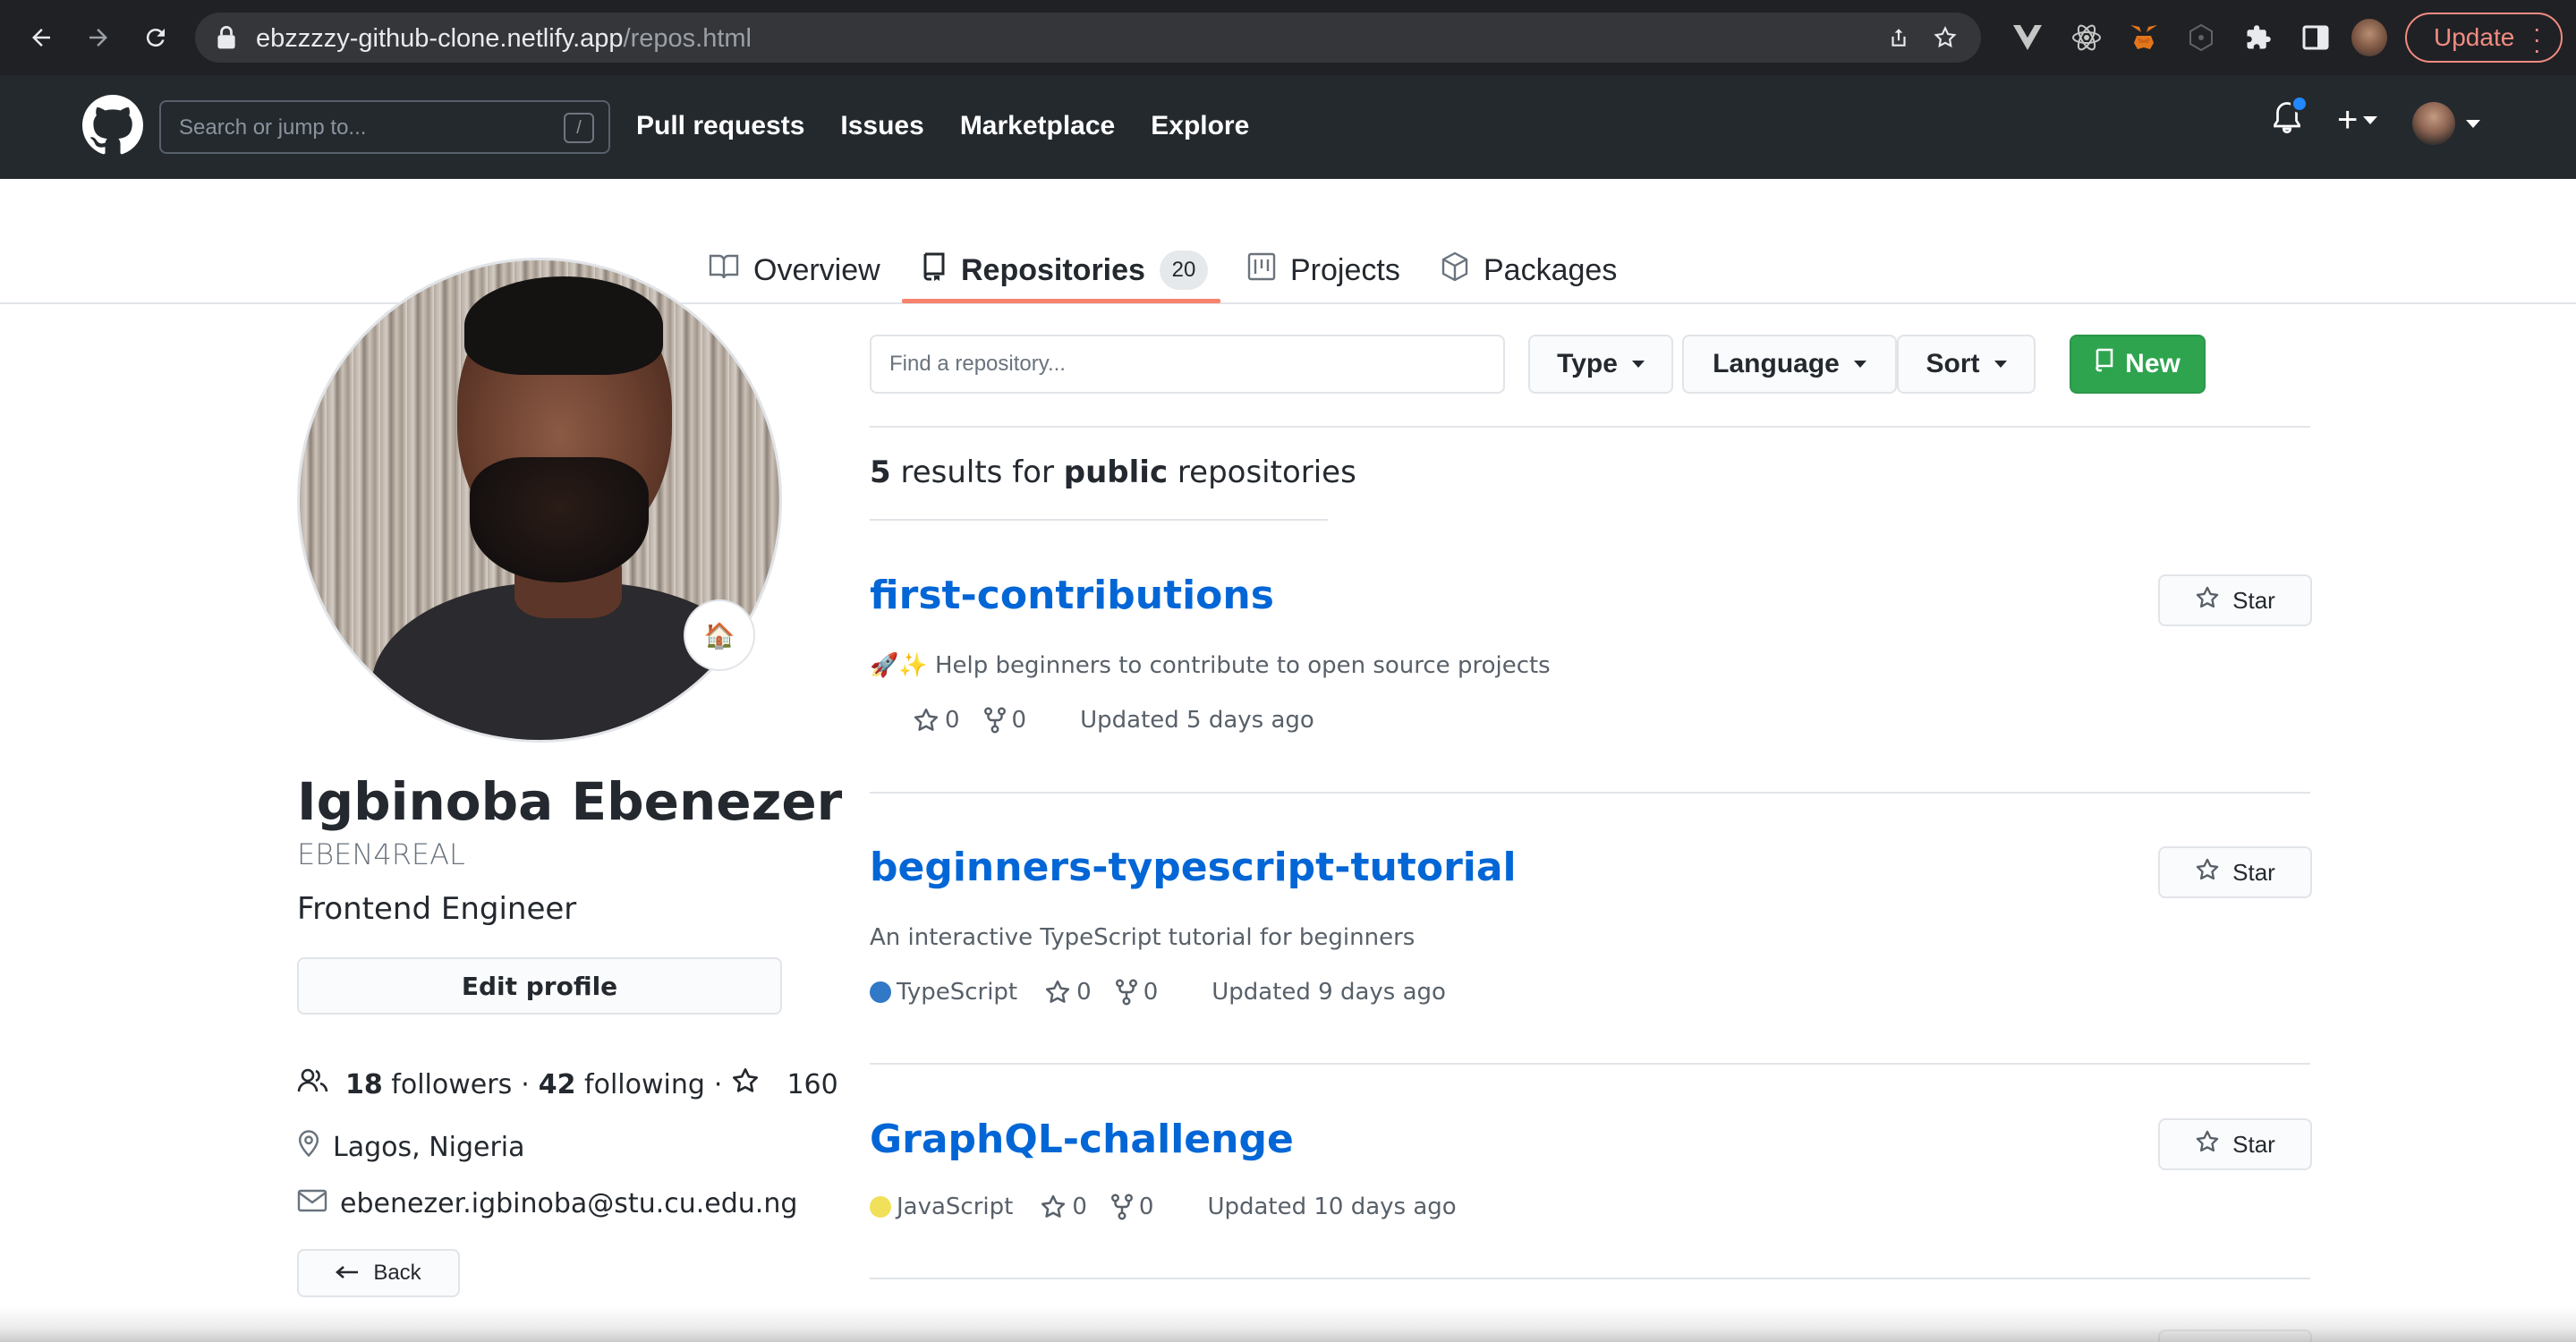  What do you see at coordinates (1197, 721) in the screenshot?
I see `repo-updated: Updated 5 days ago` at bounding box center [1197, 721].